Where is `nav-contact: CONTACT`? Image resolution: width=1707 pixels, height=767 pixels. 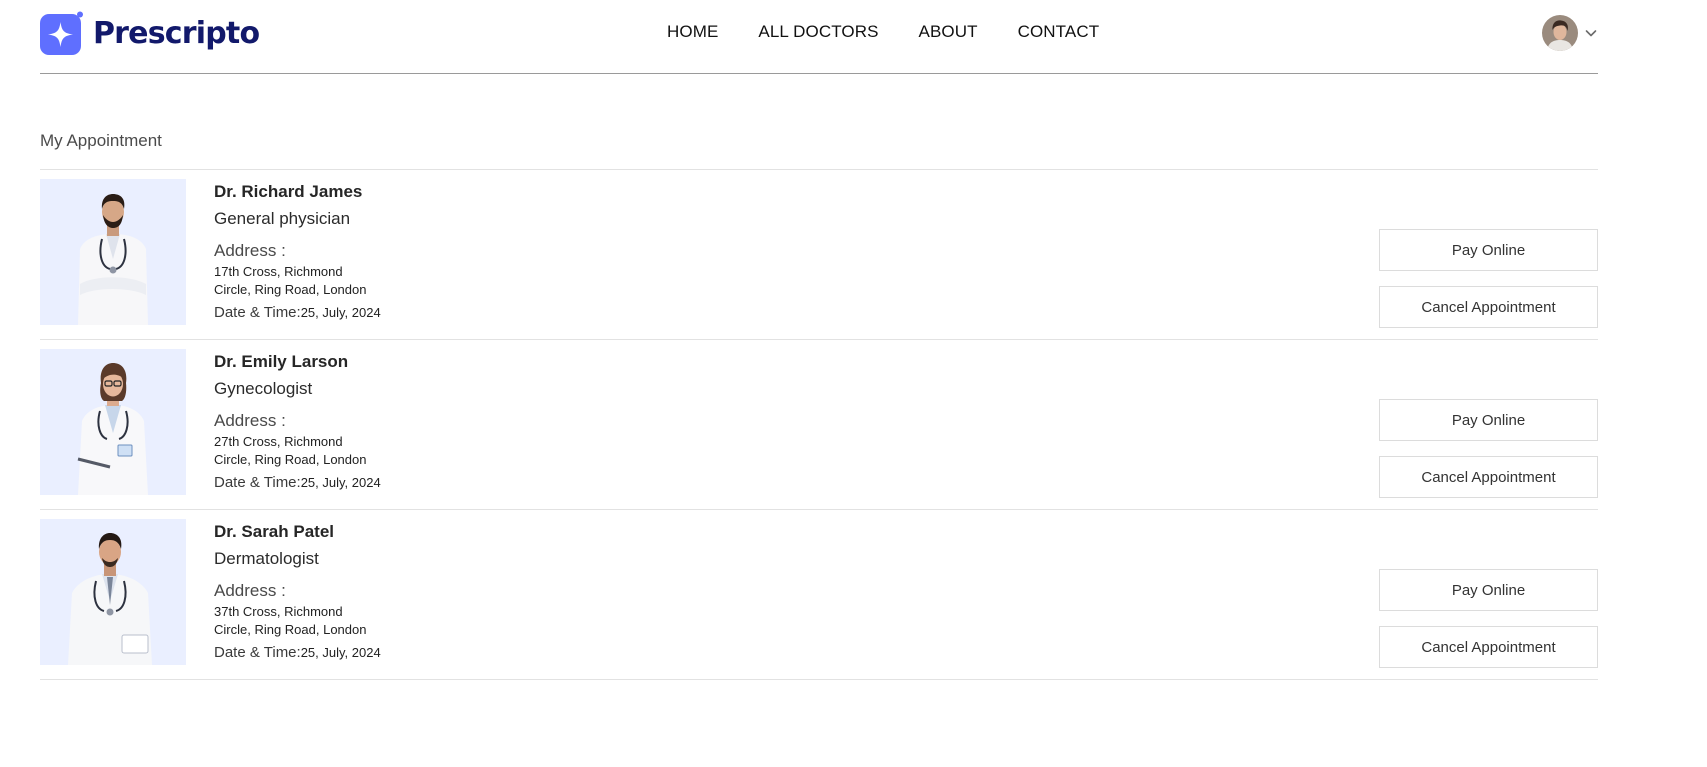
nav-contact: CONTACT is located at coordinates (1059, 32).